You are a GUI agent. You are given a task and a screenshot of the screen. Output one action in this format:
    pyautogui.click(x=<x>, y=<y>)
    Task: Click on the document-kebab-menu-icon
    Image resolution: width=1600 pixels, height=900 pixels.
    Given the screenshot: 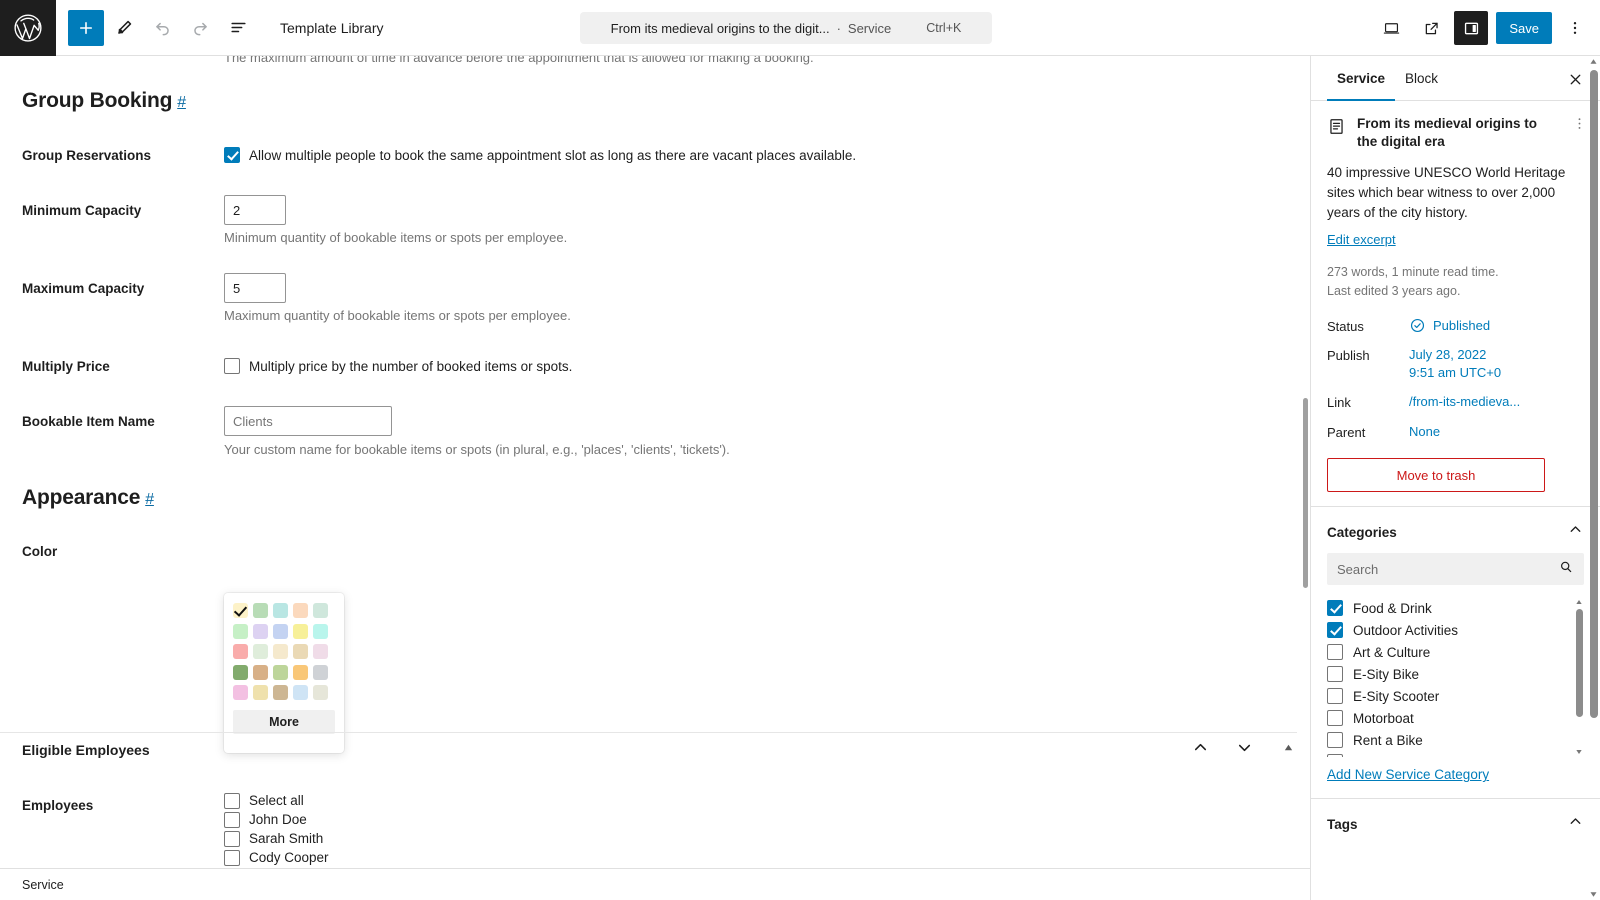 What is the action you would take?
    pyautogui.click(x=1579, y=123)
    